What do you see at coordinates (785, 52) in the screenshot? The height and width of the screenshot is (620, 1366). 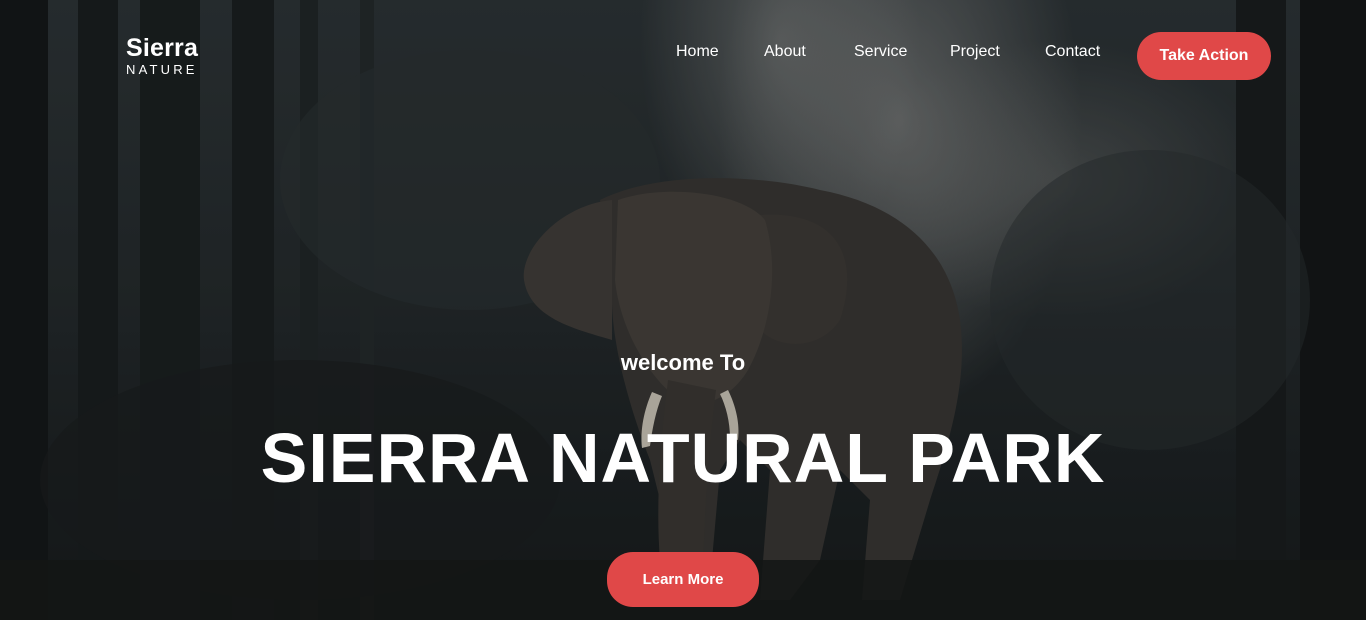 I see `nav-about-link: About` at bounding box center [785, 52].